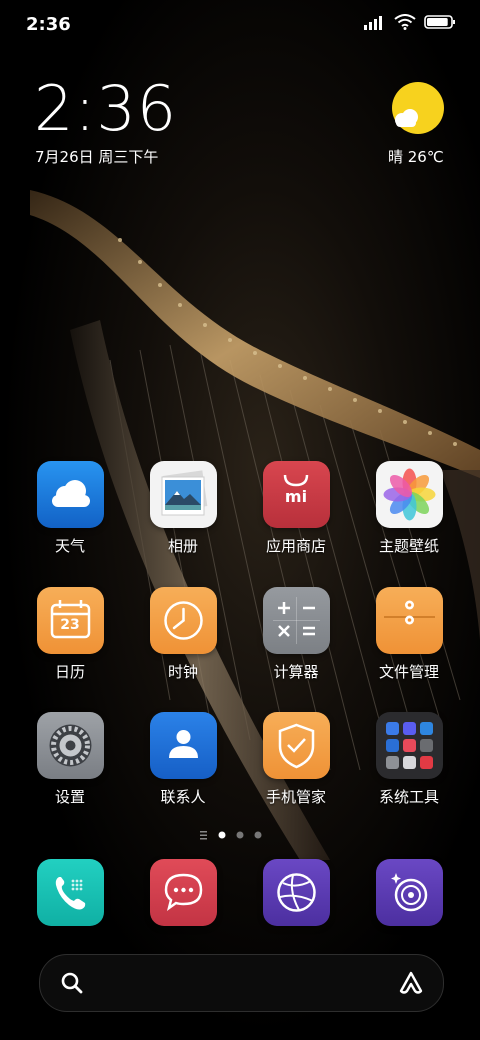 The width and height of the screenshot is (480, 1040). I want to click on app-label: 联系人, so click(183, 797).